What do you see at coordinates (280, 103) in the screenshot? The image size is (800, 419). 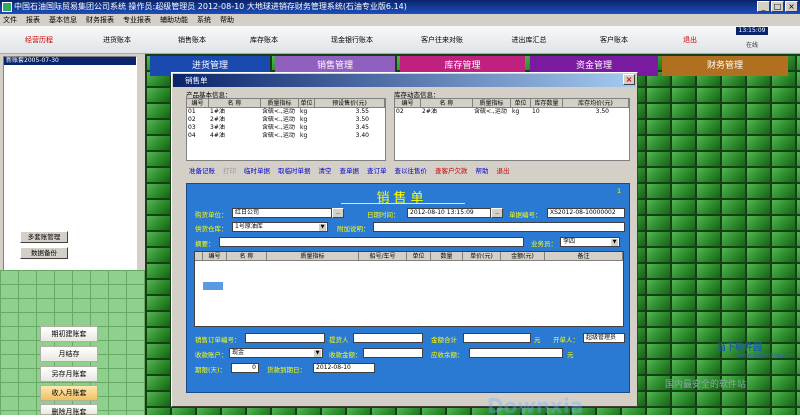 I see `product-col-quality: 质量指标` at bounding box center [280, 103].